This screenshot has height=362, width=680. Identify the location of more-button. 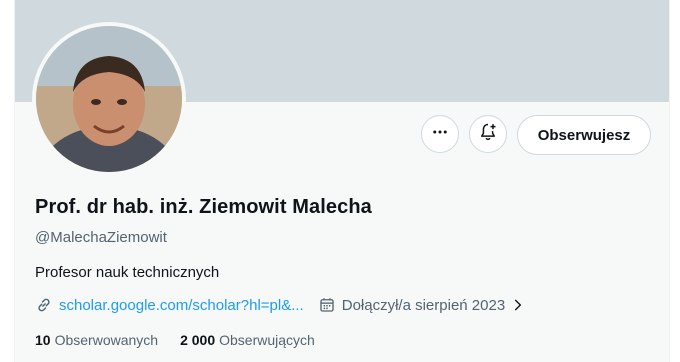
(440, 134).